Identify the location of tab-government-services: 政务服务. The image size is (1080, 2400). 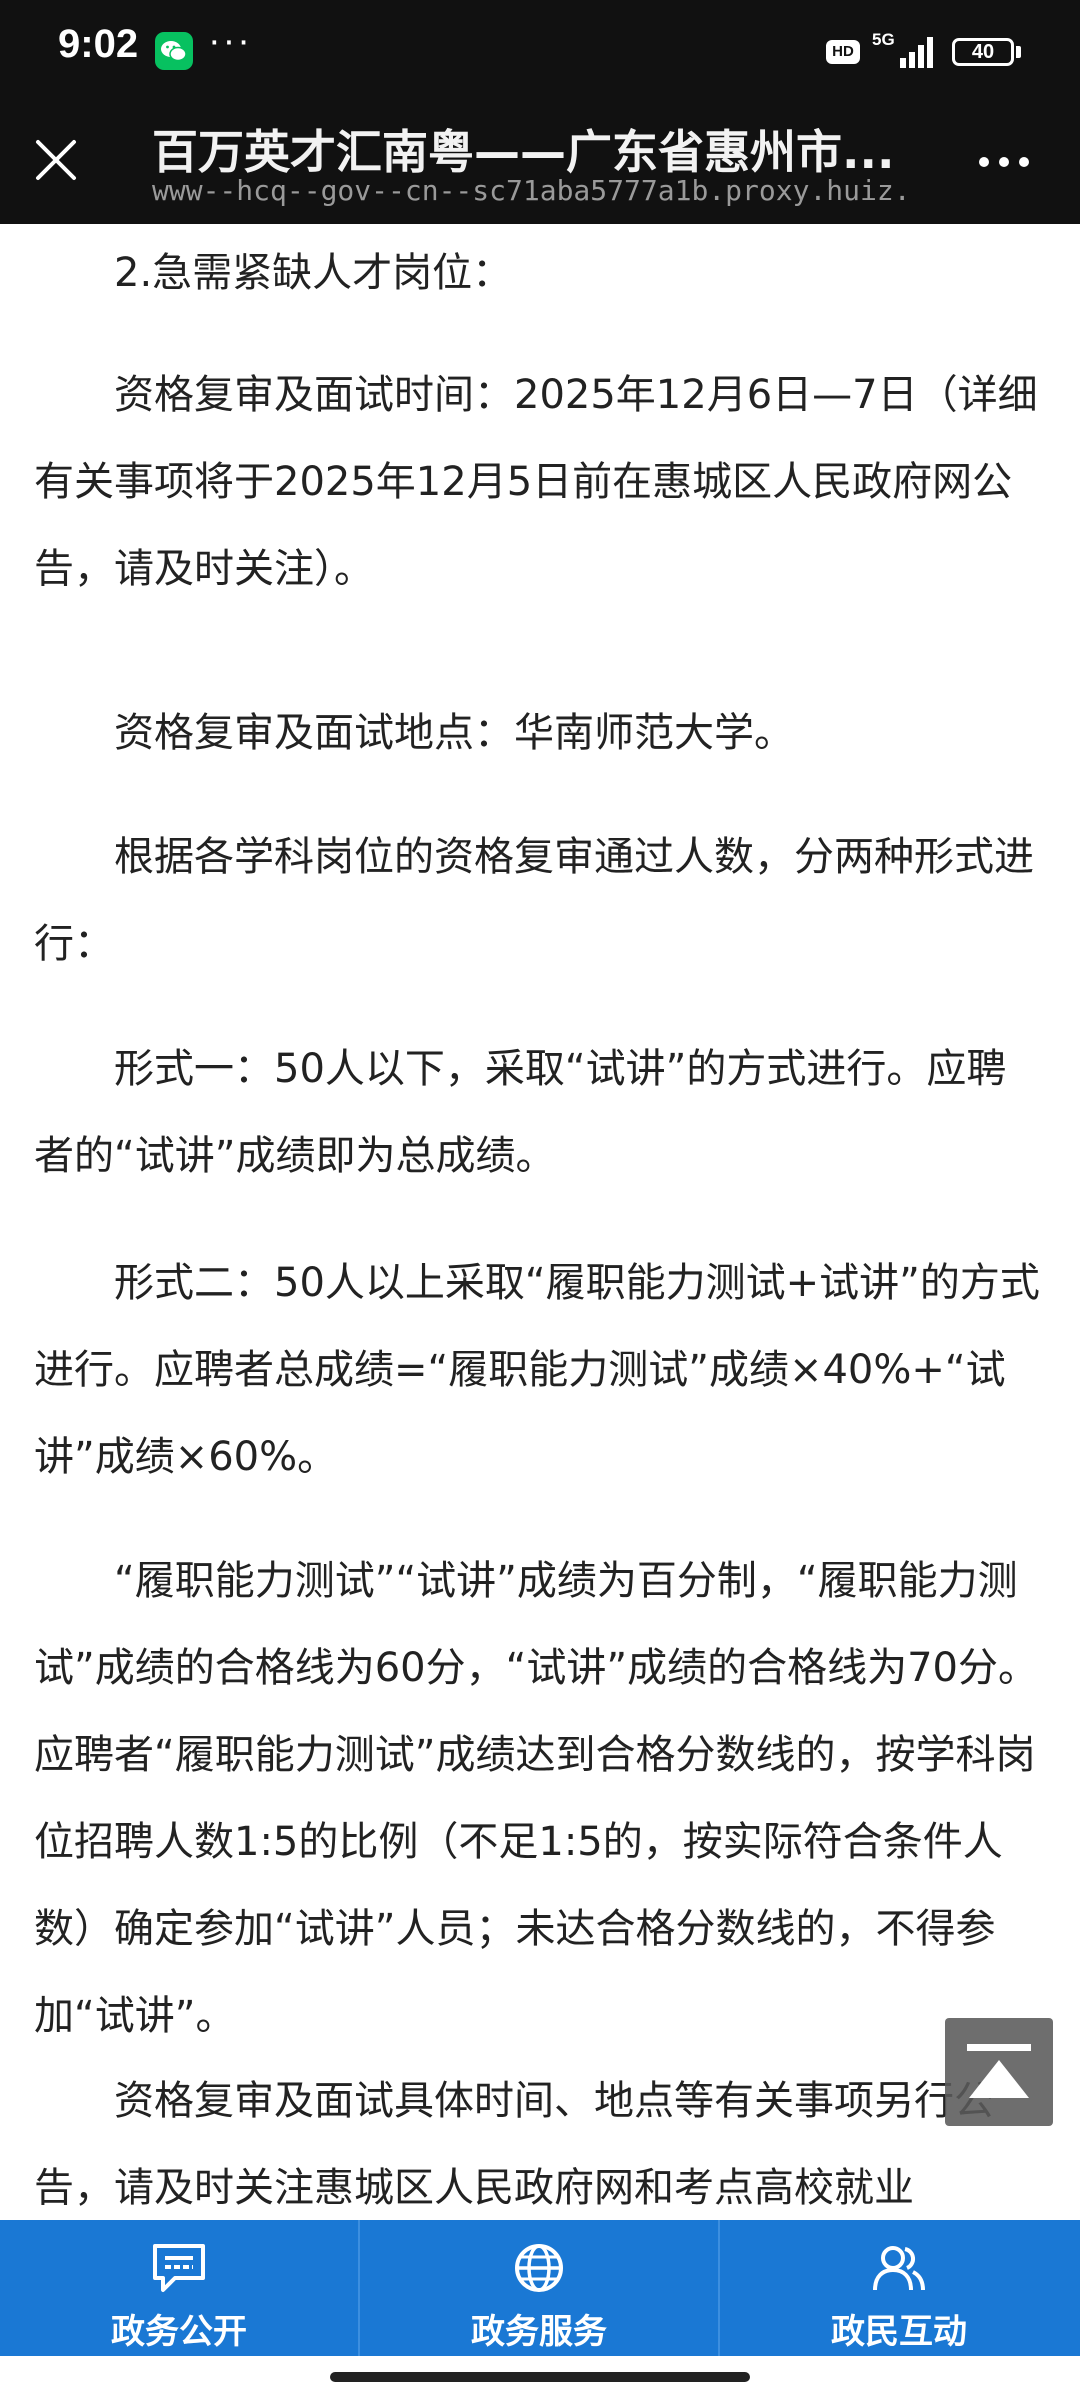
(539, 2288).